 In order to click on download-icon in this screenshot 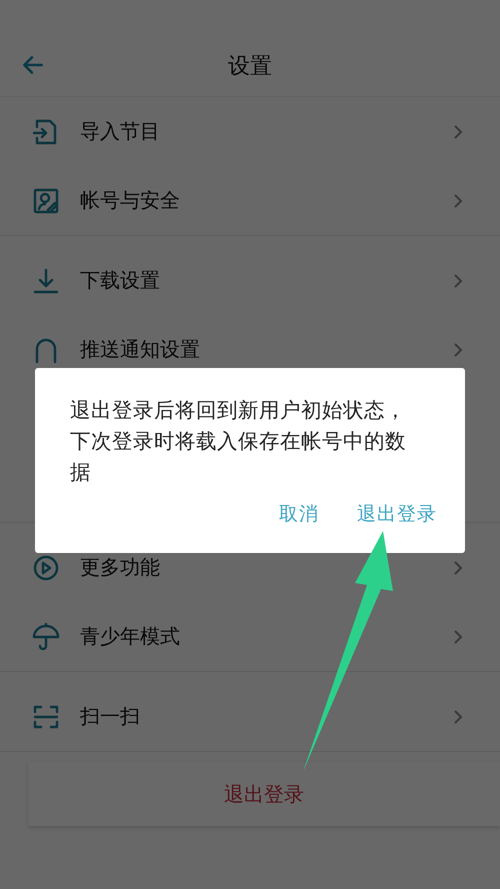, I will do `click(46, 280)`.